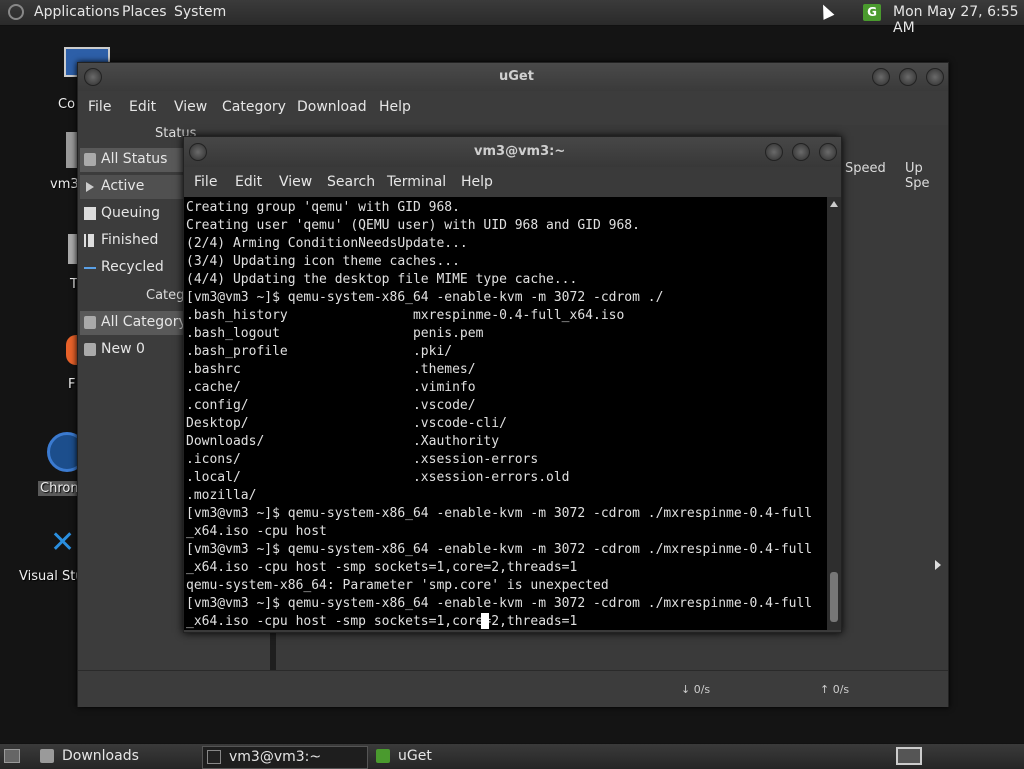 Image resolution: width=1024 pixels, height=769 pixels. I want to click on recycled-icon, so click(90, 268).